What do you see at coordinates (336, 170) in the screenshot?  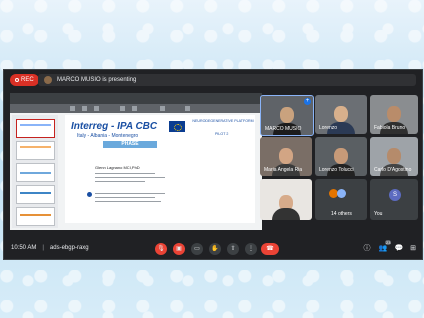 I see `participant-name: Lorenzo Tolucci` at bounding box center [336, 170].